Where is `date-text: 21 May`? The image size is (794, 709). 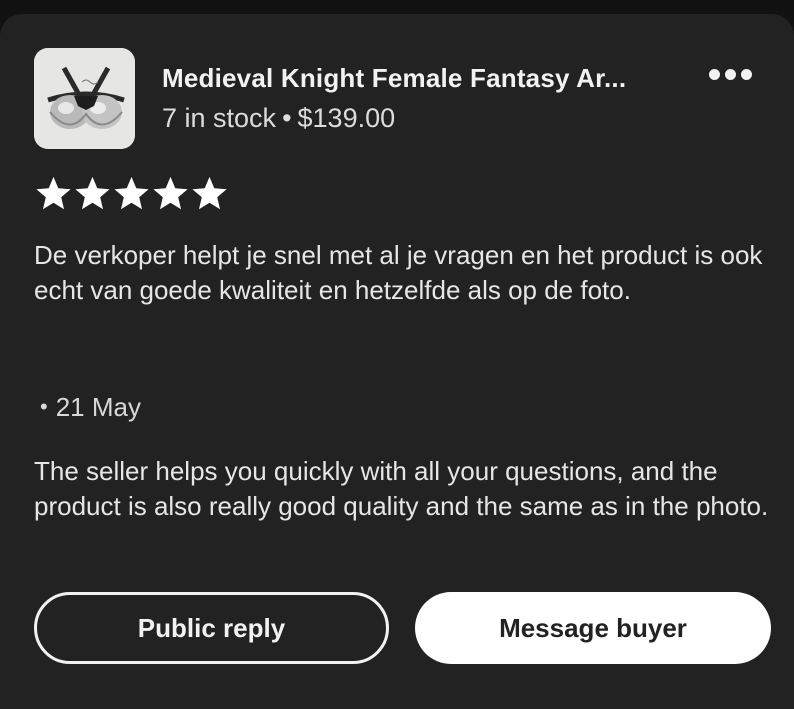
date-text: 21 May is located at coordinates (98, 407).